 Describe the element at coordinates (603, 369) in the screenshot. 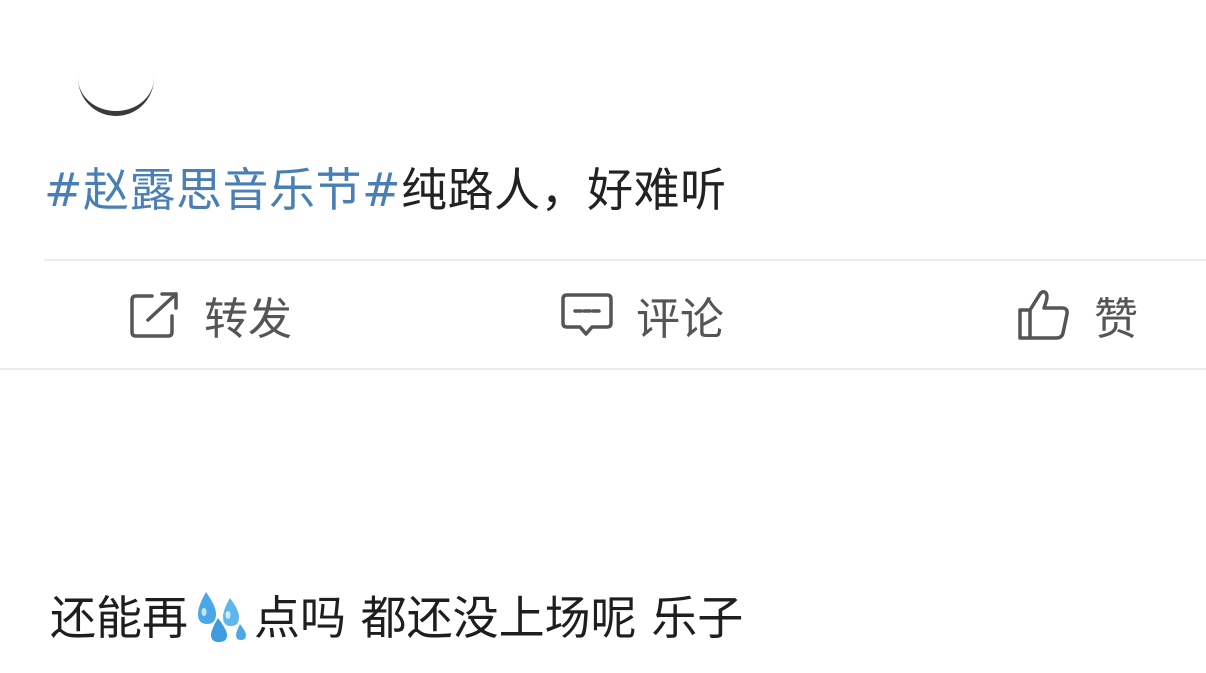

I see `divider` at that location.